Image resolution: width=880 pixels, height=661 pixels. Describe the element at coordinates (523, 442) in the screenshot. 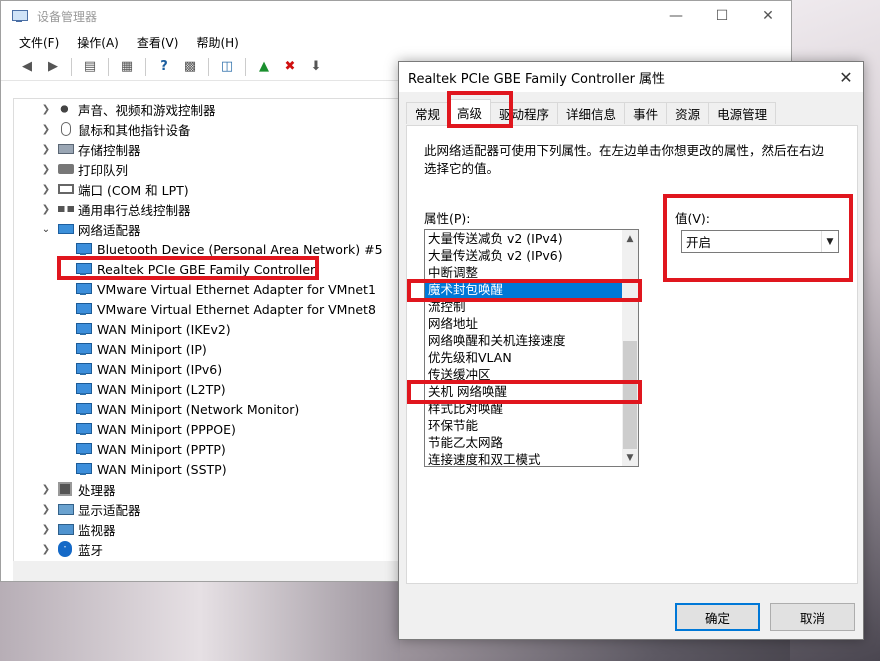

I see `property-item: 节能乙太网路` at that location.